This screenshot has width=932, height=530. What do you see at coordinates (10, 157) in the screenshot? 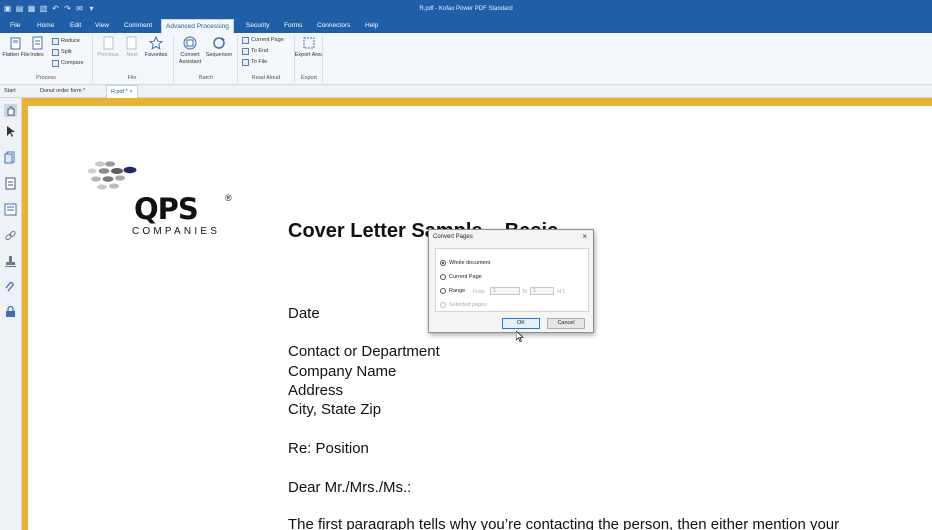
I see `pages-panel-icon` at bounding box center [10, 157].